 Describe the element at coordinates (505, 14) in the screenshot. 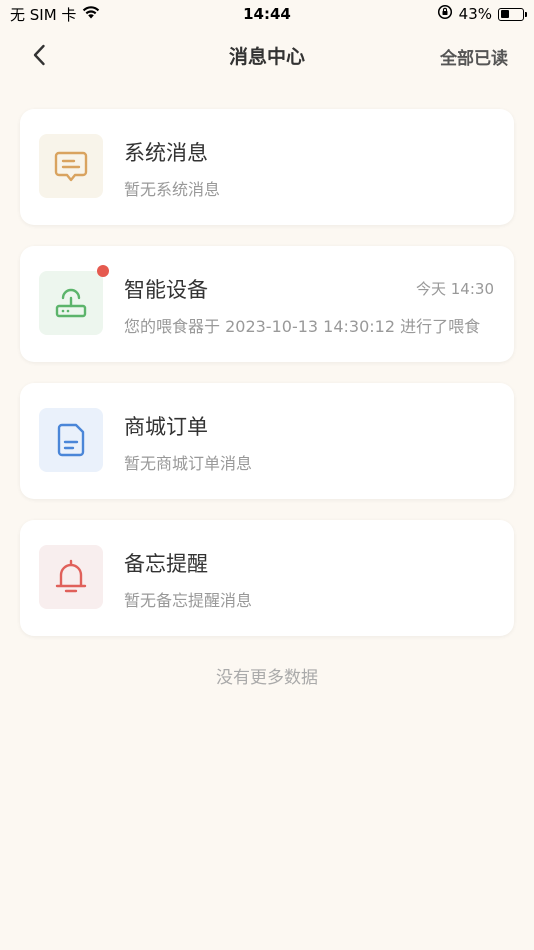

I see `battery-fill` at that location.